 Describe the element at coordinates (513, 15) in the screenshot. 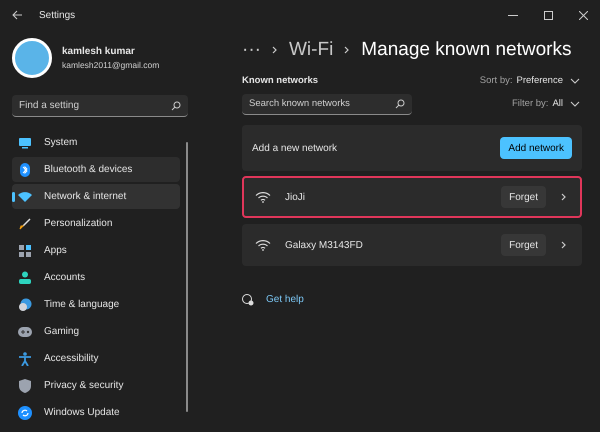

I see `minimize-icon` at that location.